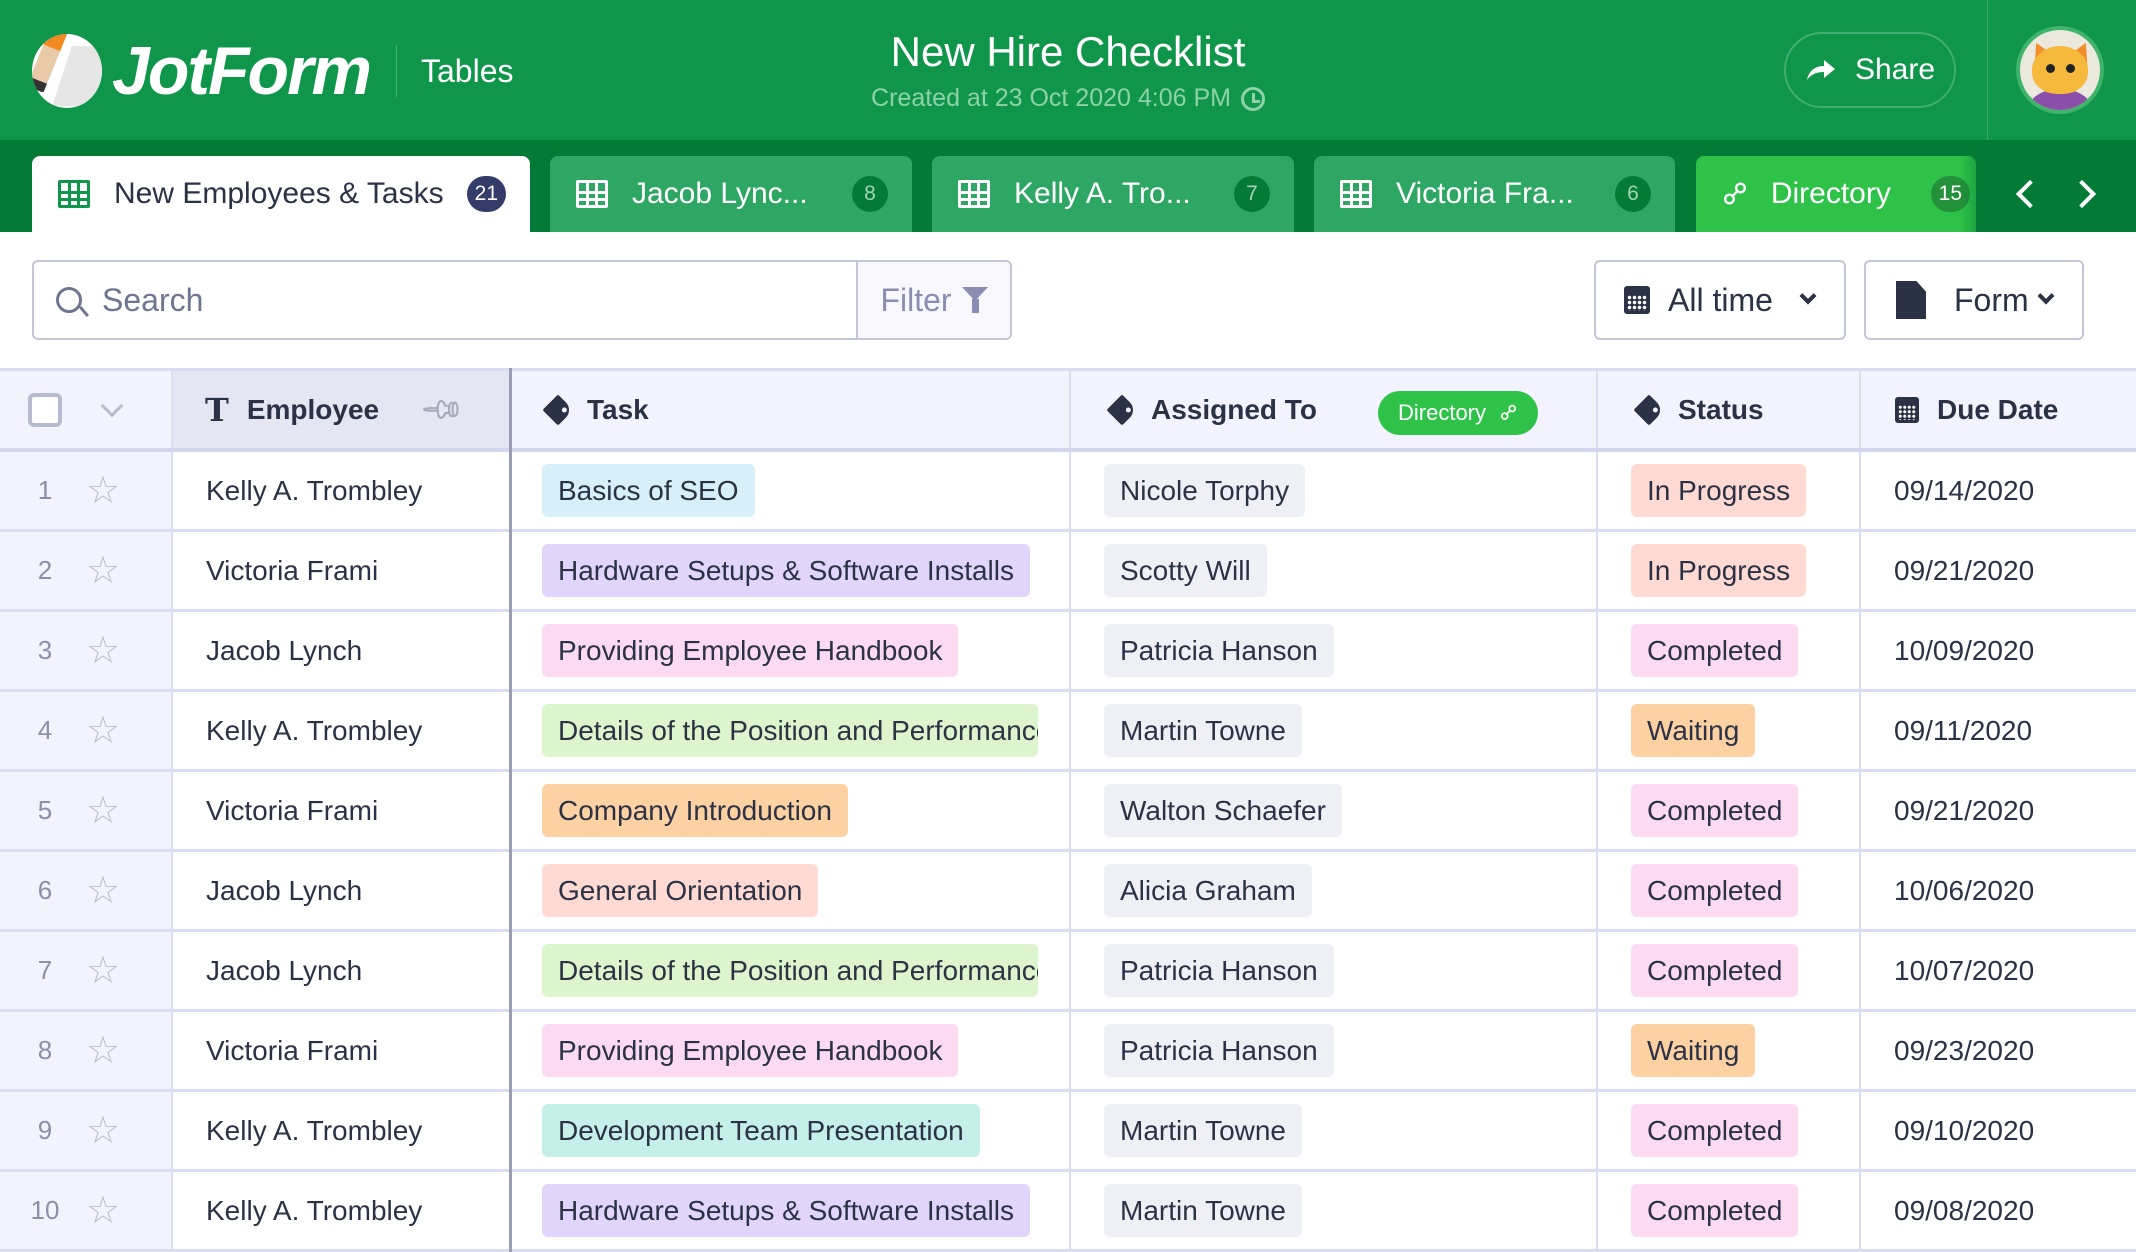 This screenshot has width=2136, height=1252. Describe the element at coordinates (2060, 70) in the screenshot. I see `user-avatar` at that location.